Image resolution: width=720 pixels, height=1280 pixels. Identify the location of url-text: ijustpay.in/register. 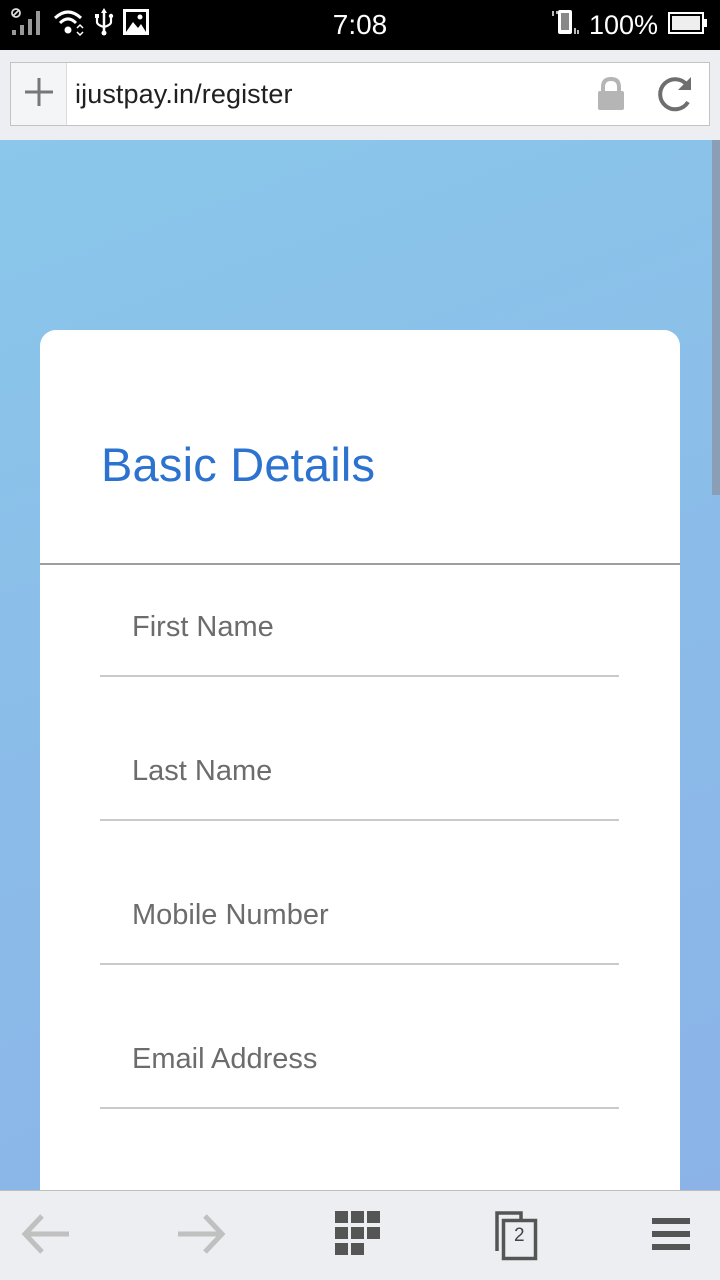
(329, 94).